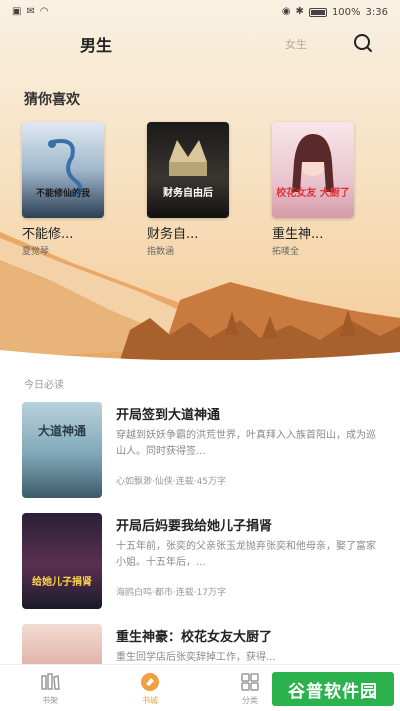  I want to click on cover-title: 大道神通, so click(61, 431).